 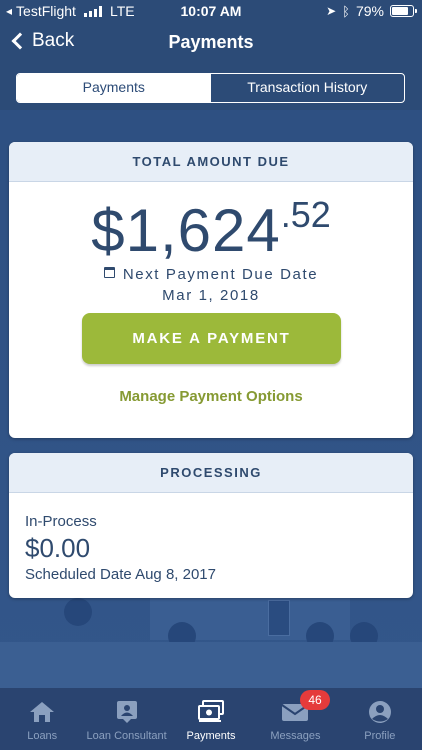 I want to click on tab-profile: Profile, so click(x=380, y=719).